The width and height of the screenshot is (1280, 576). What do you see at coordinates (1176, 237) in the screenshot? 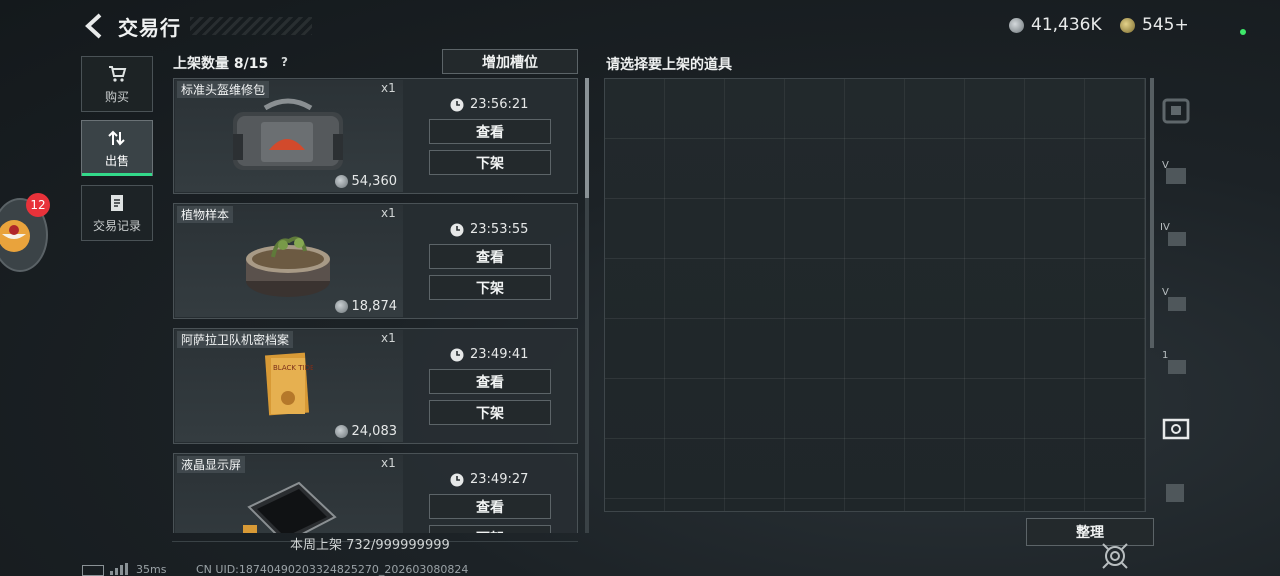
I see `backpack-tab-2: IV` at bounding box center [1176, 237].